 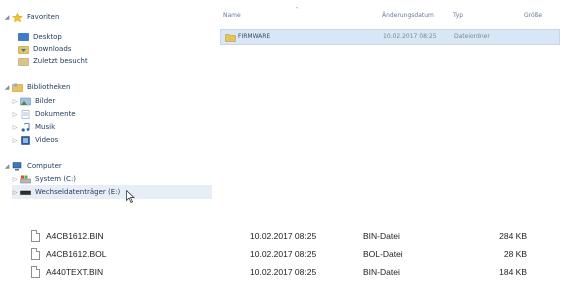 What do you see at coordinates (75, 272) in the screenshot?
I see `cell-name: A440TEXT.BIN` at bounding box center [75, 272].